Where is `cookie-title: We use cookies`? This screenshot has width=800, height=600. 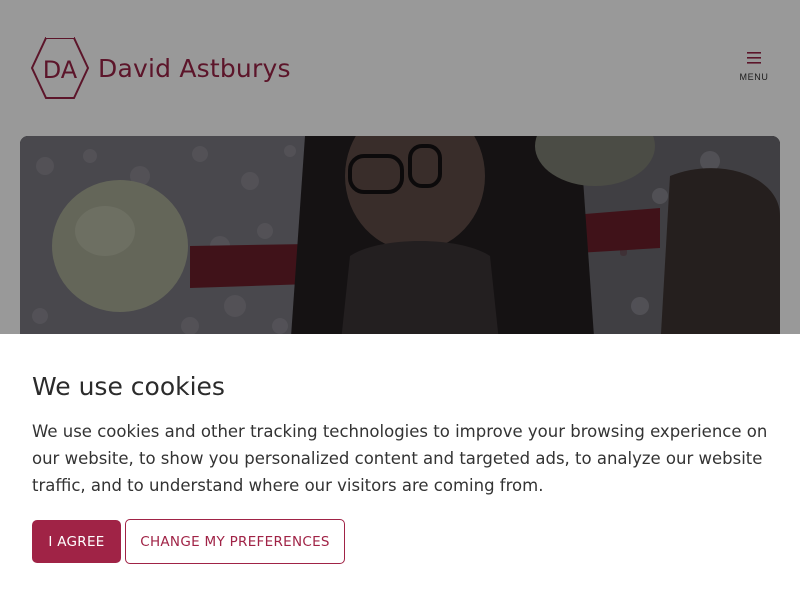
cookie-title: We use cookies is located at coordinates (128, 386).